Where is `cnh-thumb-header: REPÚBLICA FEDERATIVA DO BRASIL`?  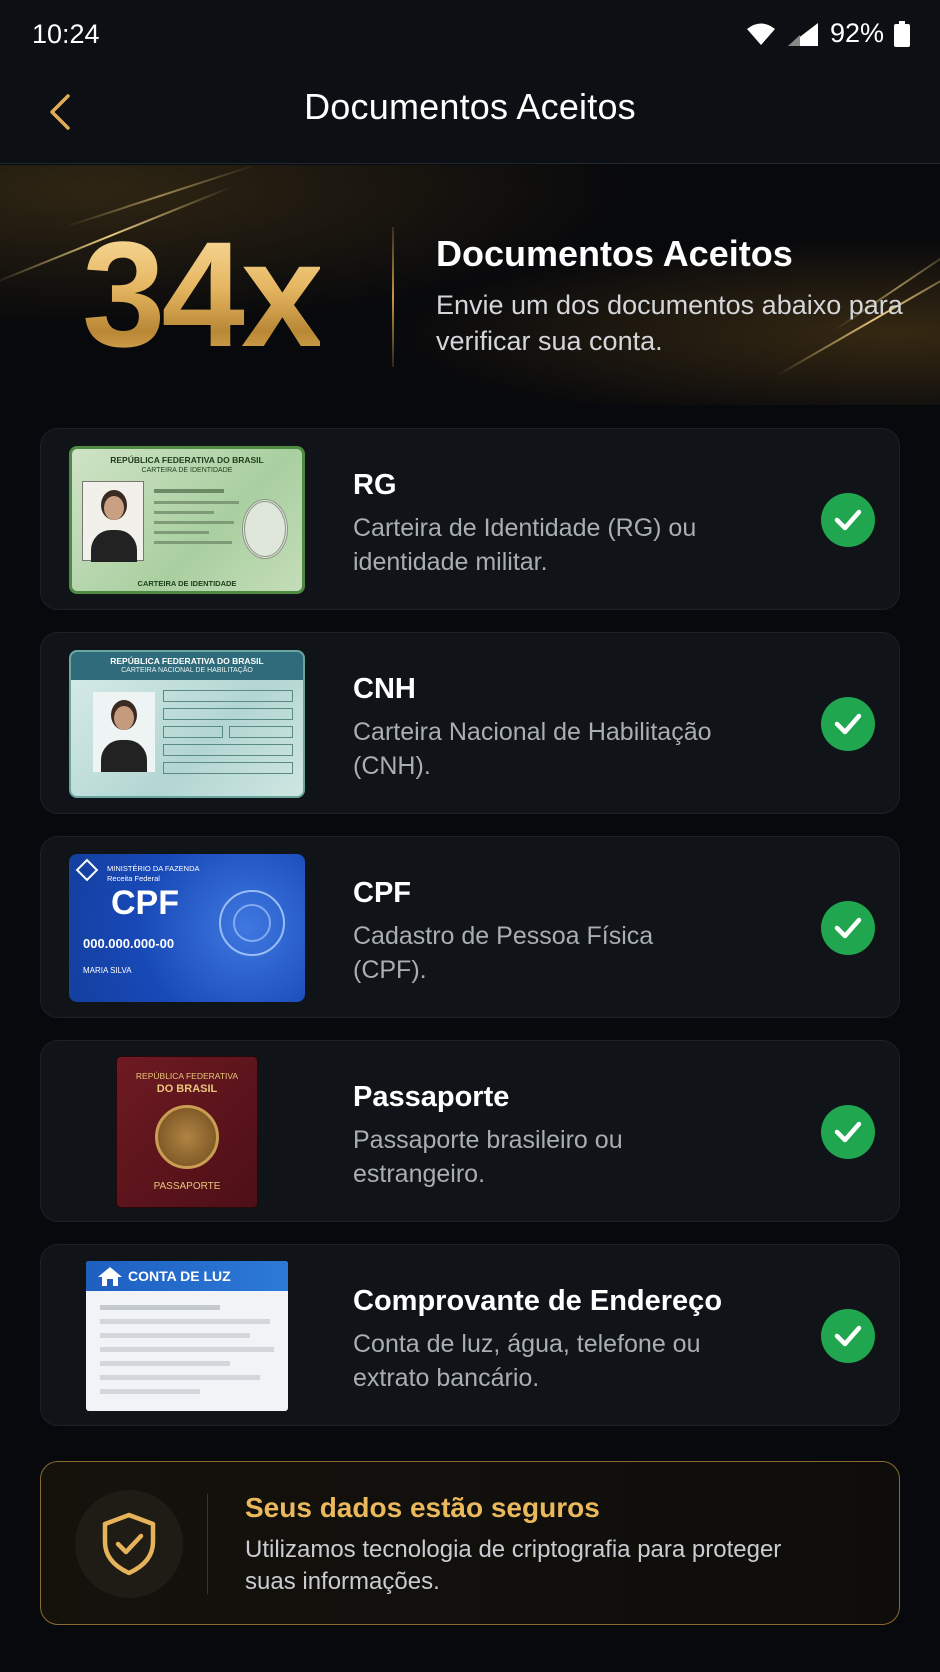
cnh-thumb-header: REPÚBLICA FEDERATIVA DO BRASIL is located at coordinates (187, 661).